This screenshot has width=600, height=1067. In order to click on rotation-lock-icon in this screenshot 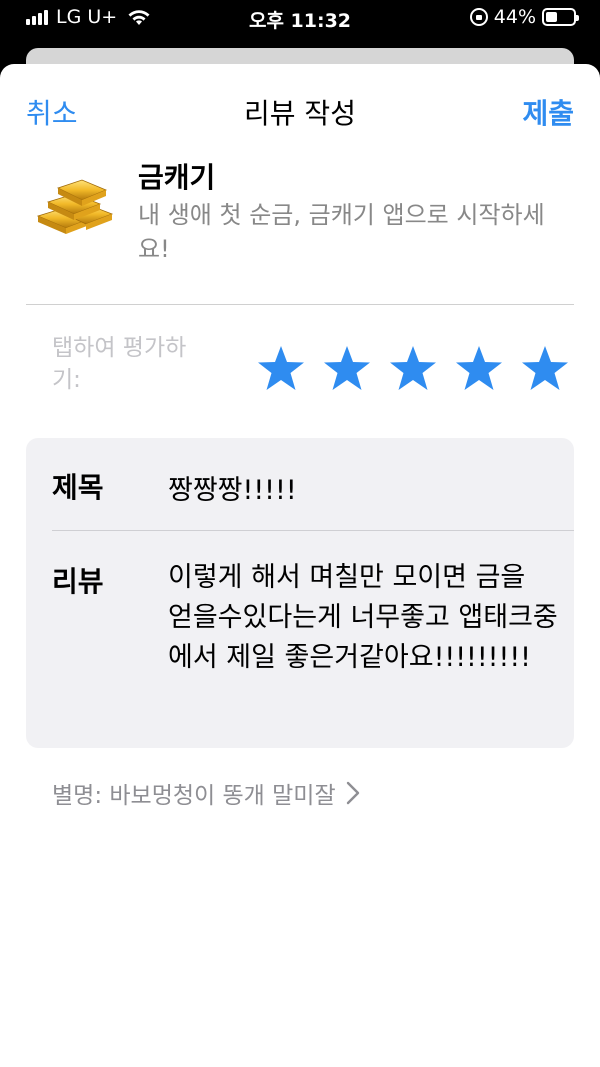, I will do `click(478, 17)`.